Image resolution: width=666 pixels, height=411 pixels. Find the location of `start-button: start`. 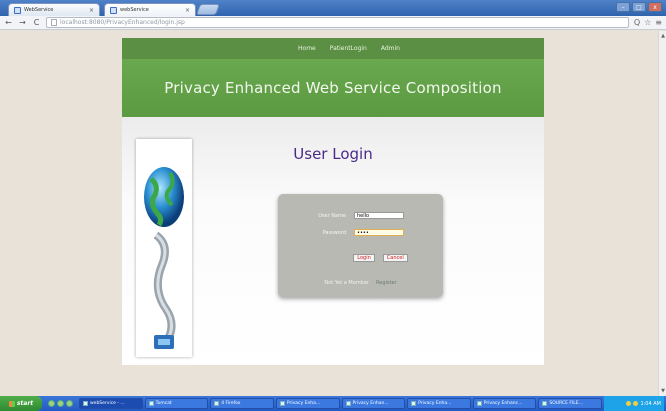

start-button: start is located at coordinates (21, 403).